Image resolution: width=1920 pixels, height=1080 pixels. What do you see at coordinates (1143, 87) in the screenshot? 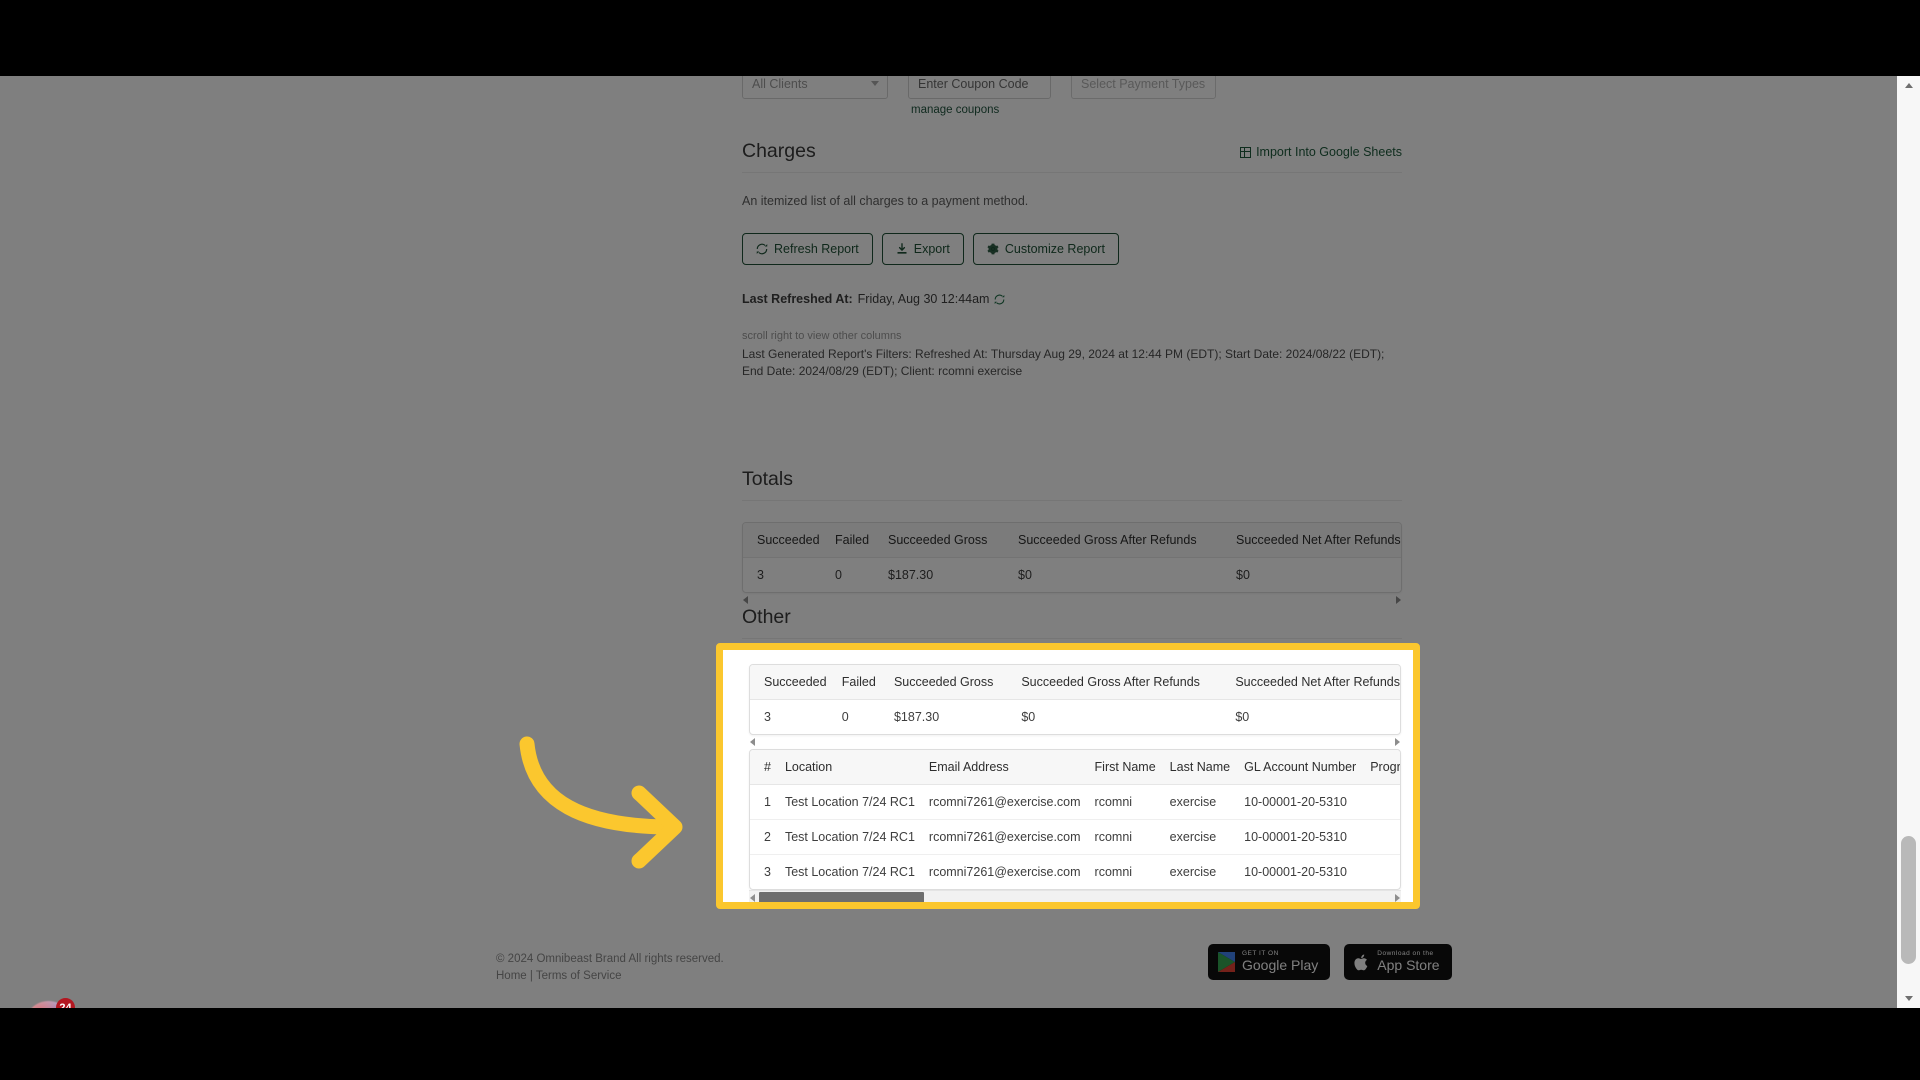
I see `payment-types-select: Select Payment Types` at bounding box center [1143, 87].